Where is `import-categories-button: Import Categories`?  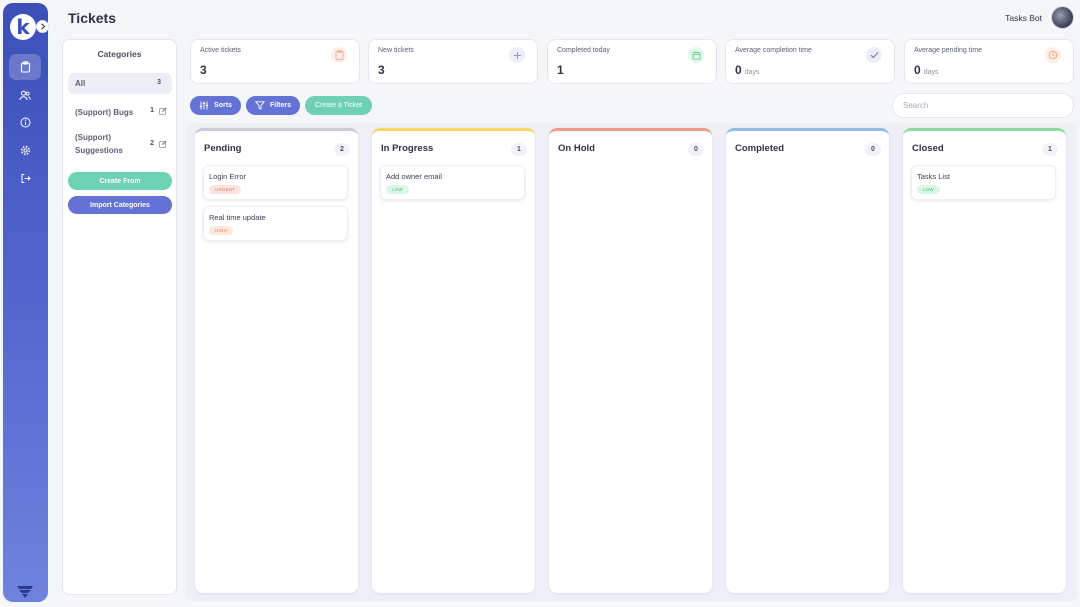
import-categories-button: Import Categories is located at coordinates (120, 205).